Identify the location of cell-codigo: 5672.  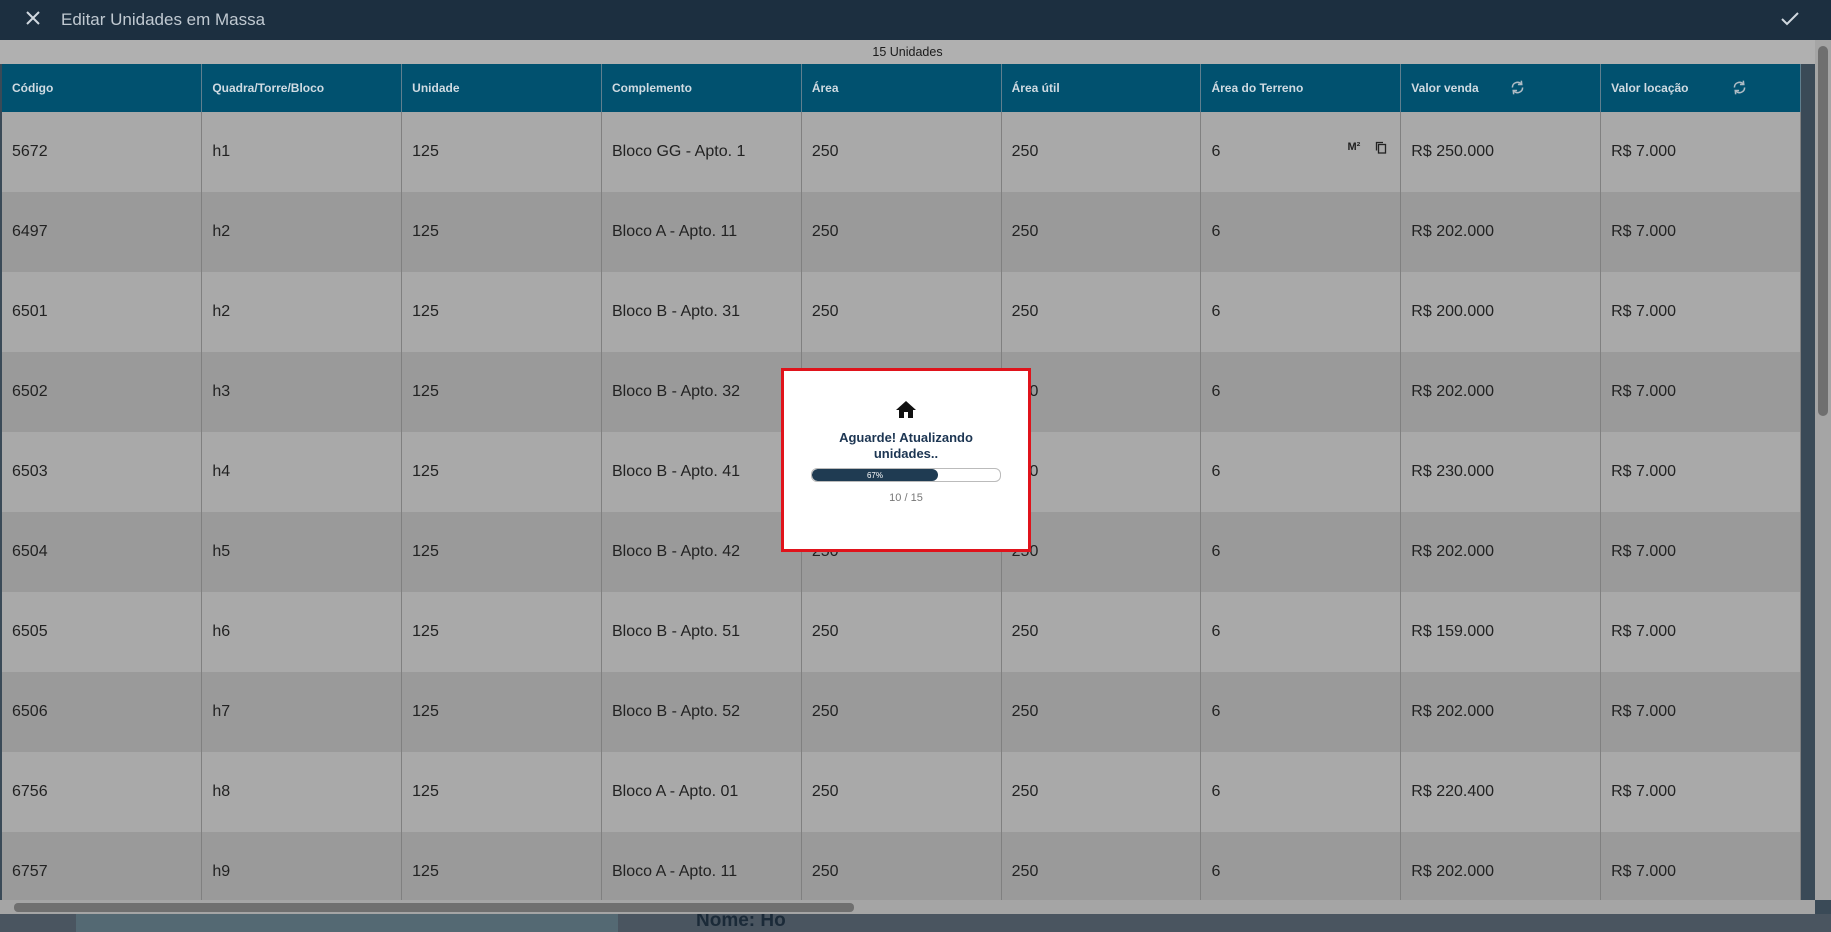
(102, 152).